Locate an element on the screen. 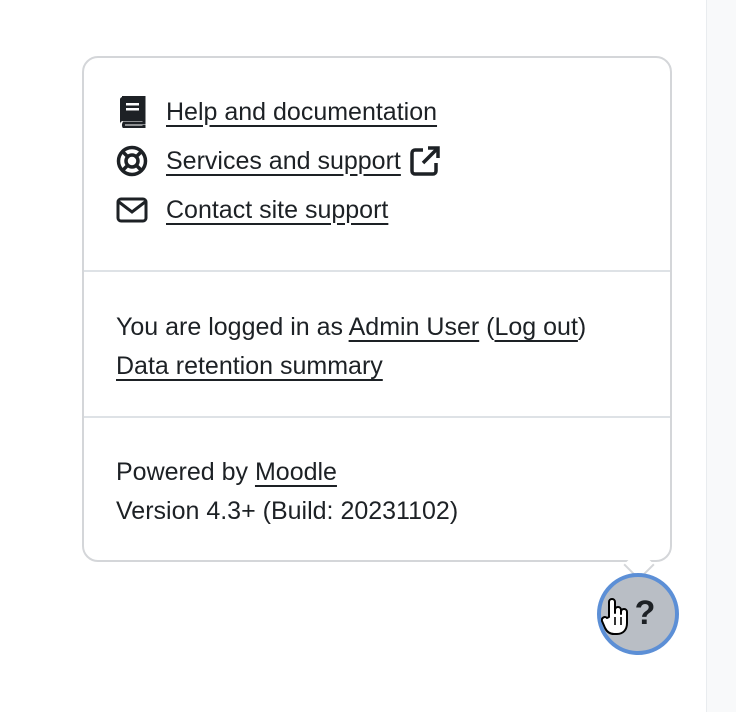 The image size is (736, 712). close-paren: ) is located at coordinates (582, 327).